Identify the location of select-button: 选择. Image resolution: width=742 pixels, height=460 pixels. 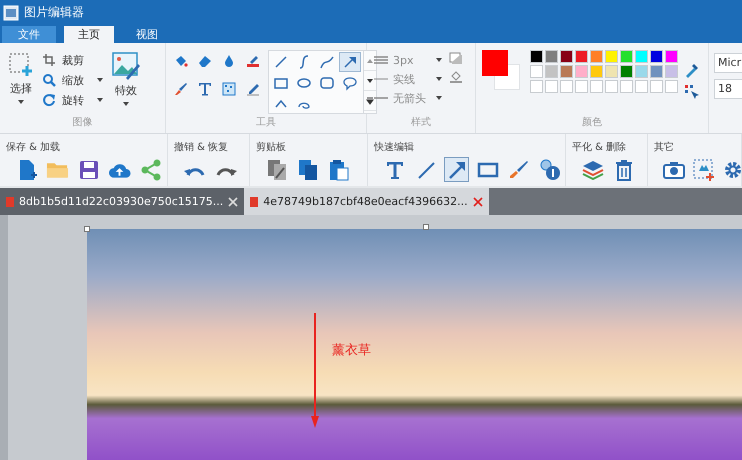
(21, 78).